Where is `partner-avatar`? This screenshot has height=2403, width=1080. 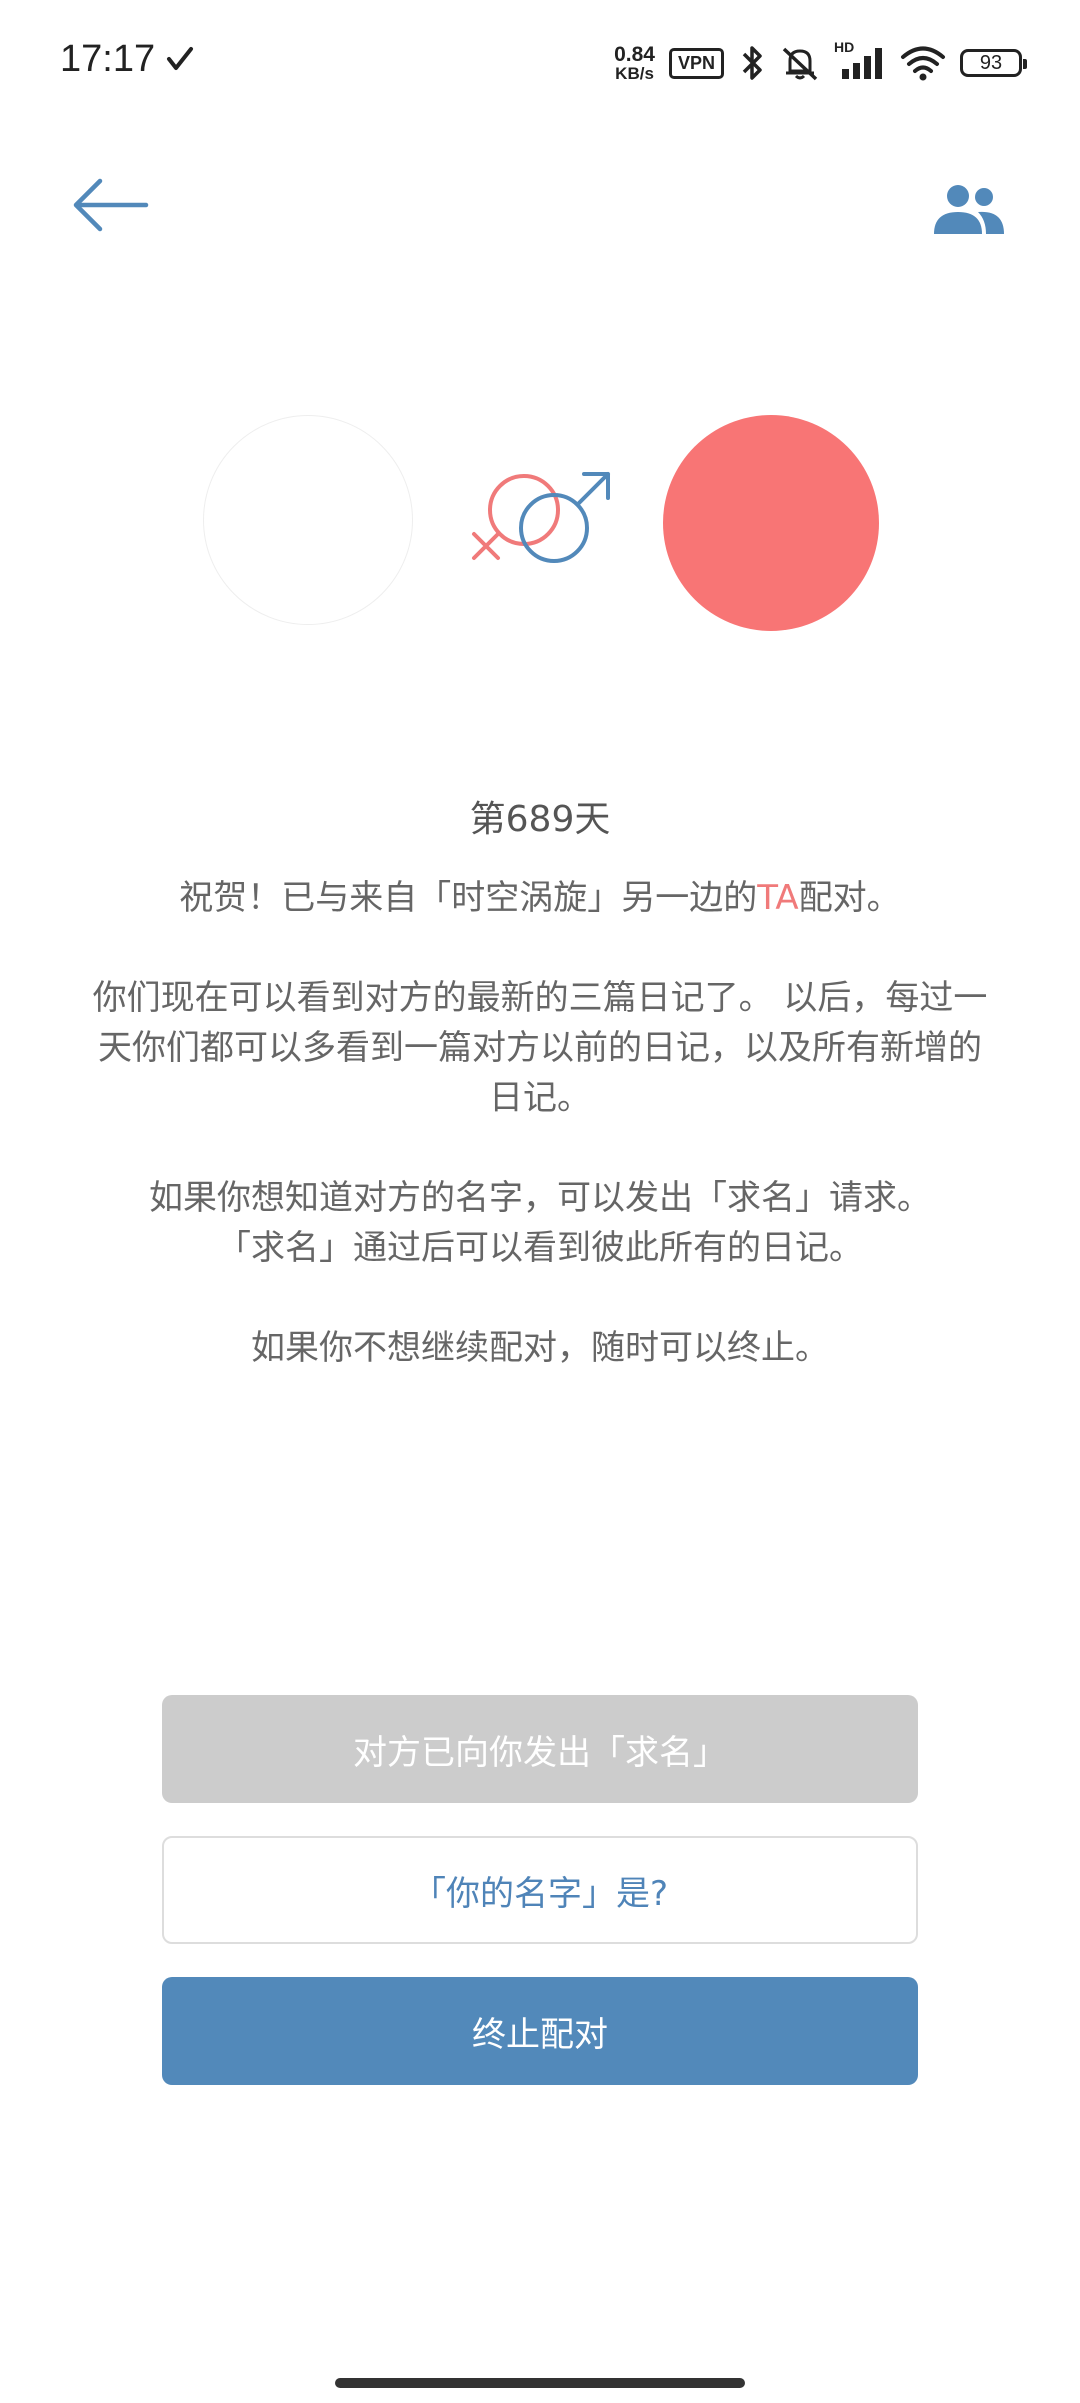
partner-avatar is located at coordinates (771, 523).